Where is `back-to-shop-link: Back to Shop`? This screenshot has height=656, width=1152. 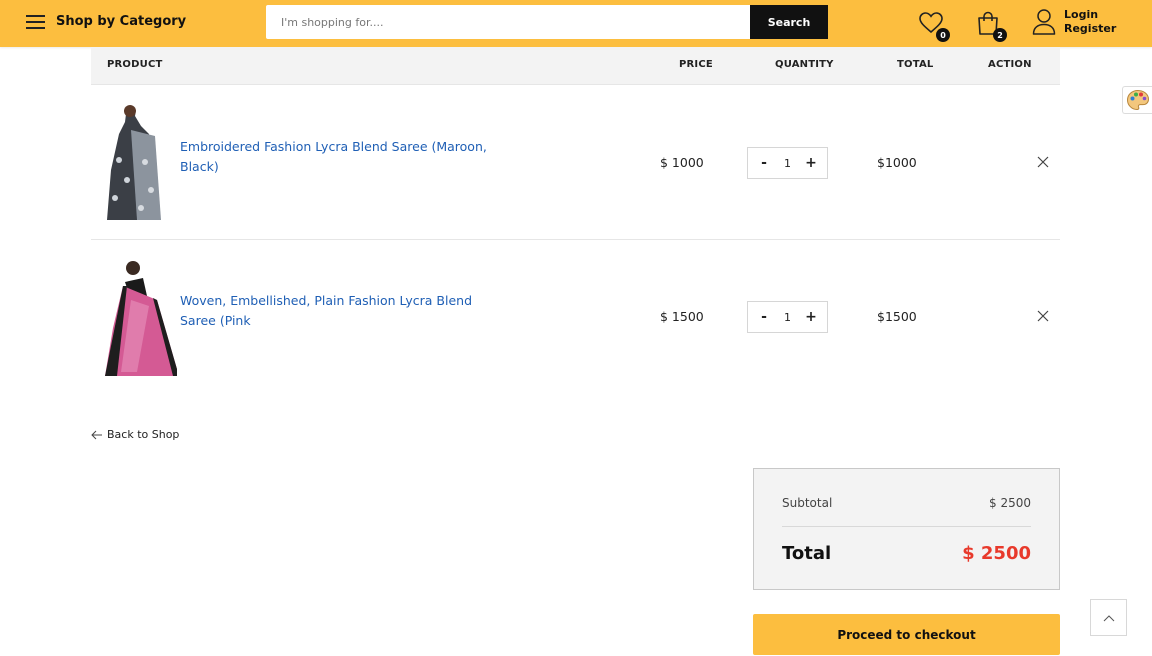 back-to-shop-link: Back to Shop is located at coordinates (135, 434).